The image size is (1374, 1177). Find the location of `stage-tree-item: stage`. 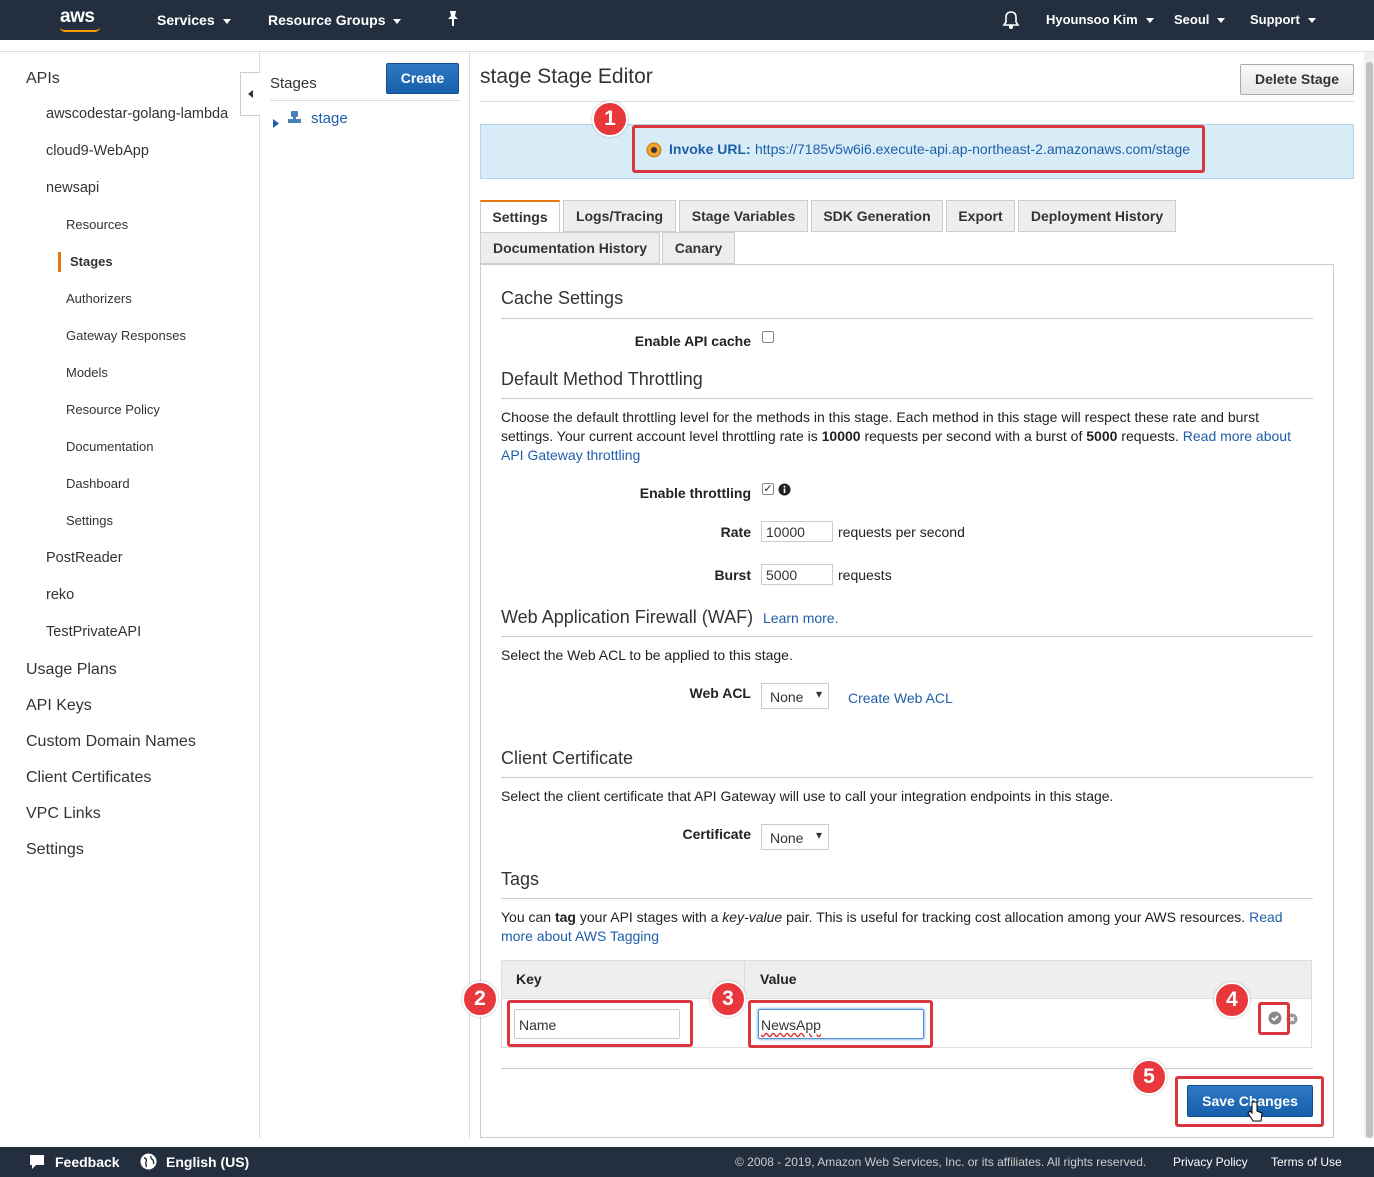

stage-tree-item: stage is located at coordinates (329, 118).